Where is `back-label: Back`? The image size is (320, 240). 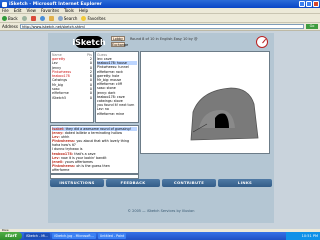 back-label: Back is located at coordinates (13, 18).